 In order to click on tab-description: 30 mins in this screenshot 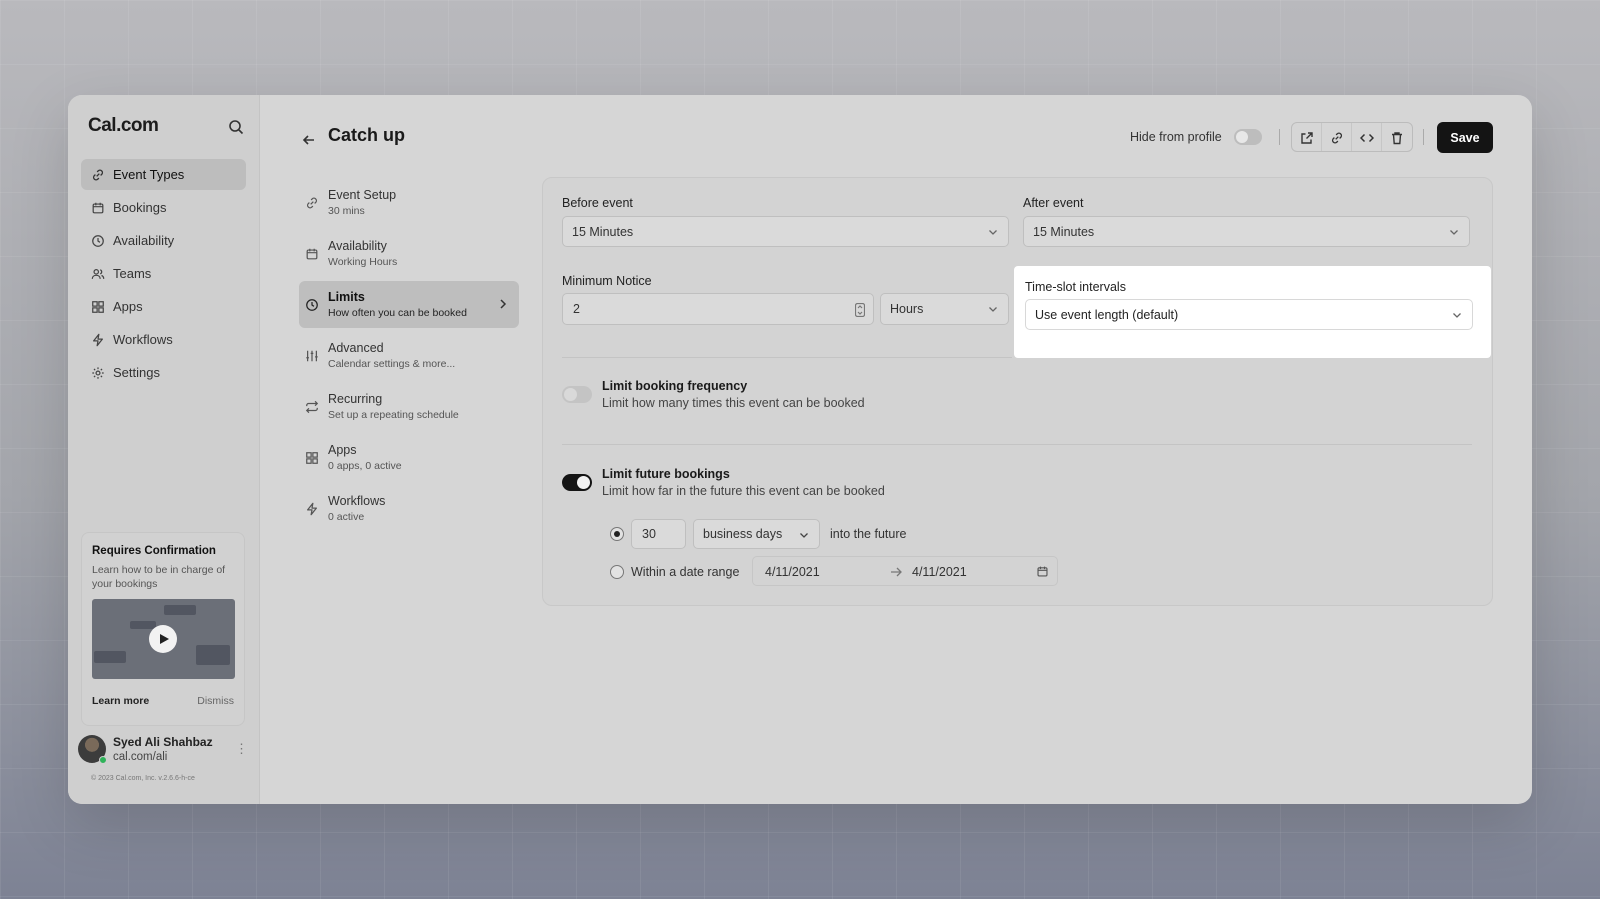, I will do `click(346, 211)`.